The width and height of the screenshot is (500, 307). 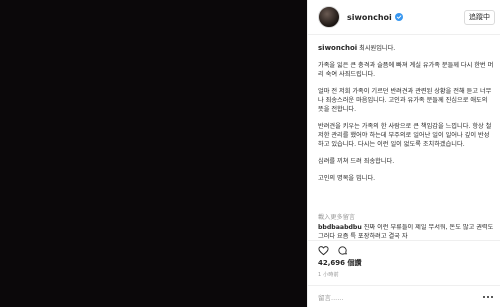 I want to click on like-count: 42,696 個讚, so click(x=339, y=263).